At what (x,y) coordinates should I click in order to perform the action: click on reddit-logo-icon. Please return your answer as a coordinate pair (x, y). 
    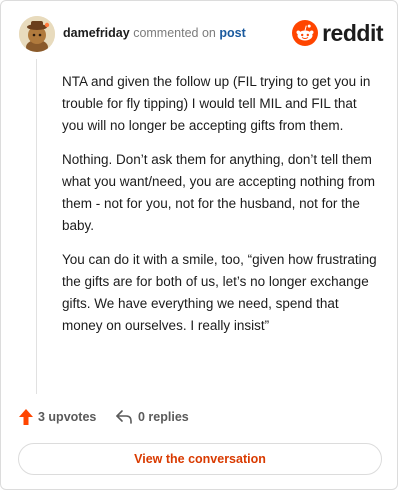
    Looking at the image, I should click on (305, 33).